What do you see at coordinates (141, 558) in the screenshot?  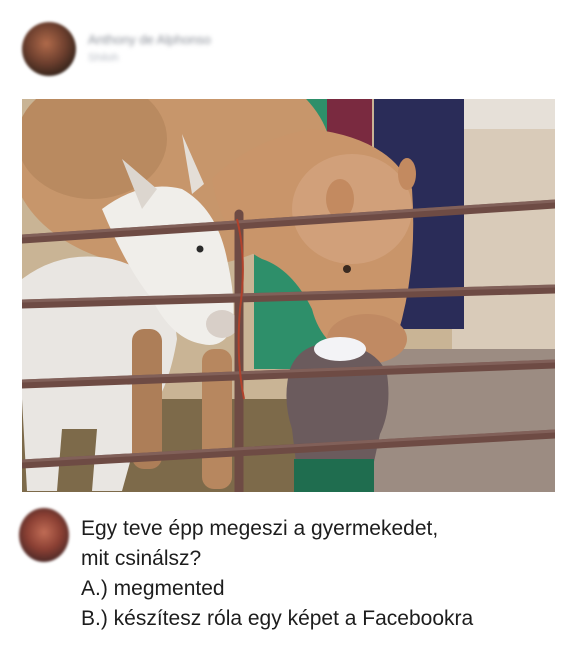 I see `comment-line-2: mit csinálsz?` at bounding box center [141, 558].